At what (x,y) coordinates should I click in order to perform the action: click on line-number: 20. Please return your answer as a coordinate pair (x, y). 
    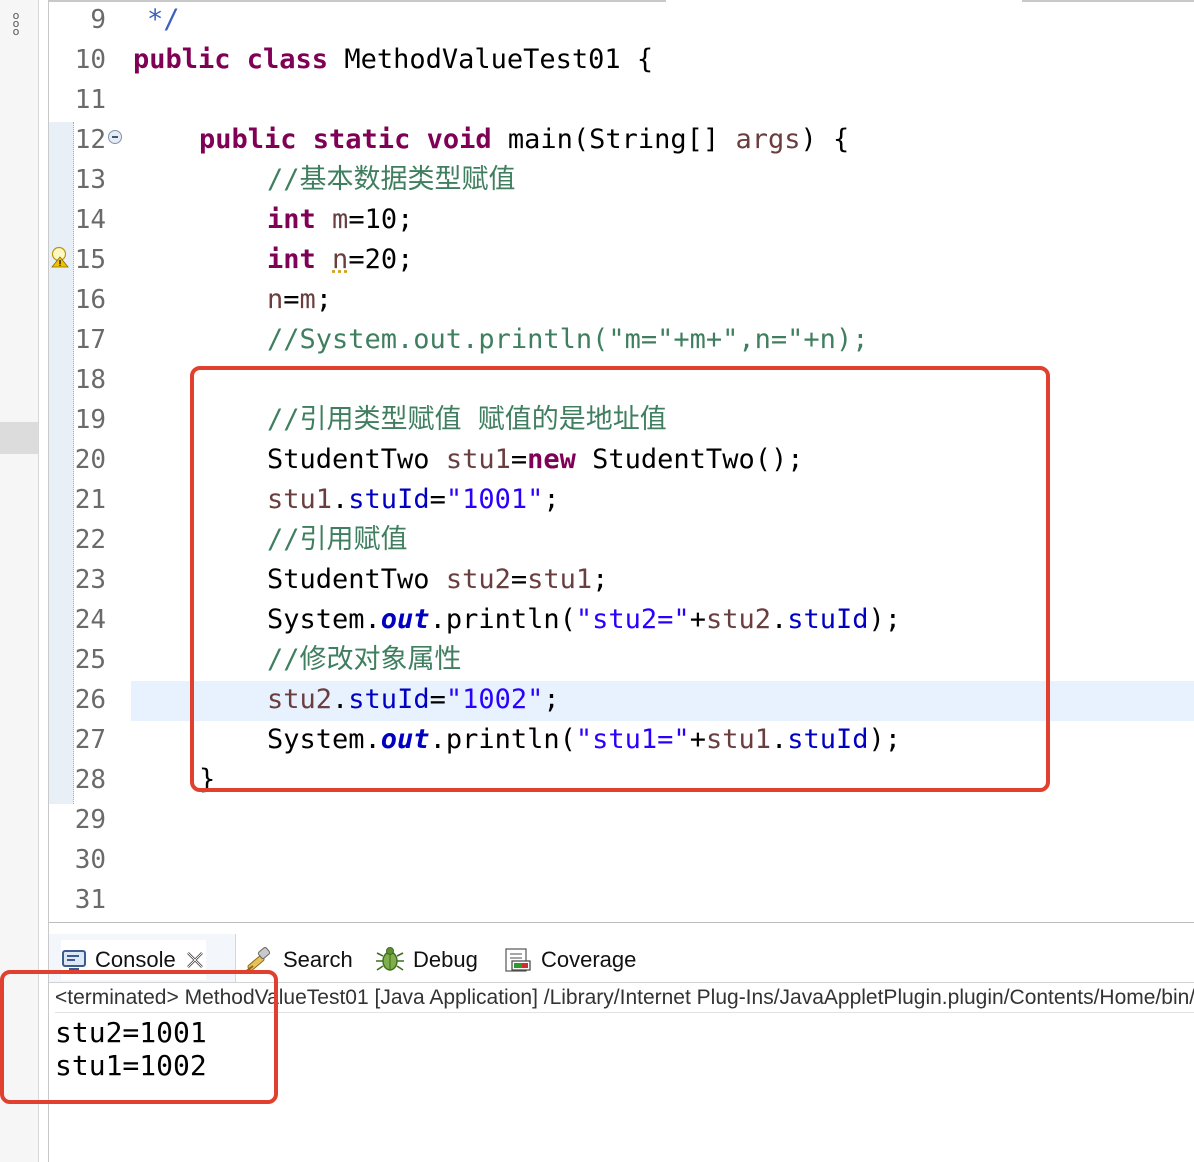
    Looking at the image, I should click on (90, 460).